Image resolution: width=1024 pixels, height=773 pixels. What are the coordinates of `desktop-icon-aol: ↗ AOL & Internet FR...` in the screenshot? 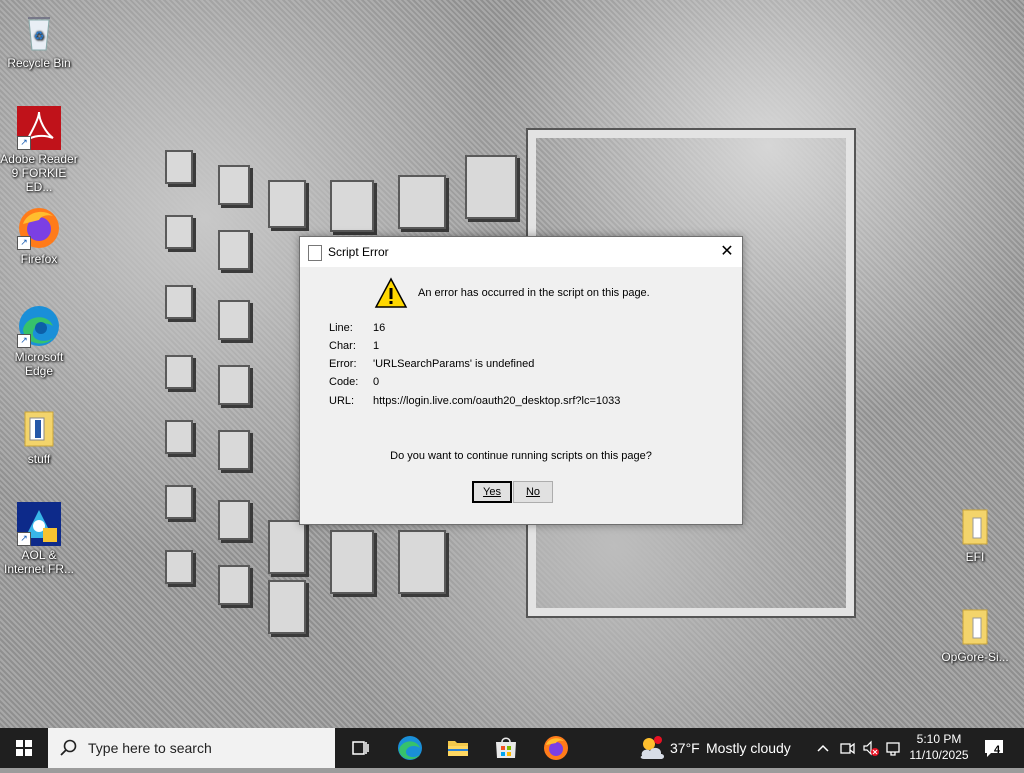 It's located at (39, 539).